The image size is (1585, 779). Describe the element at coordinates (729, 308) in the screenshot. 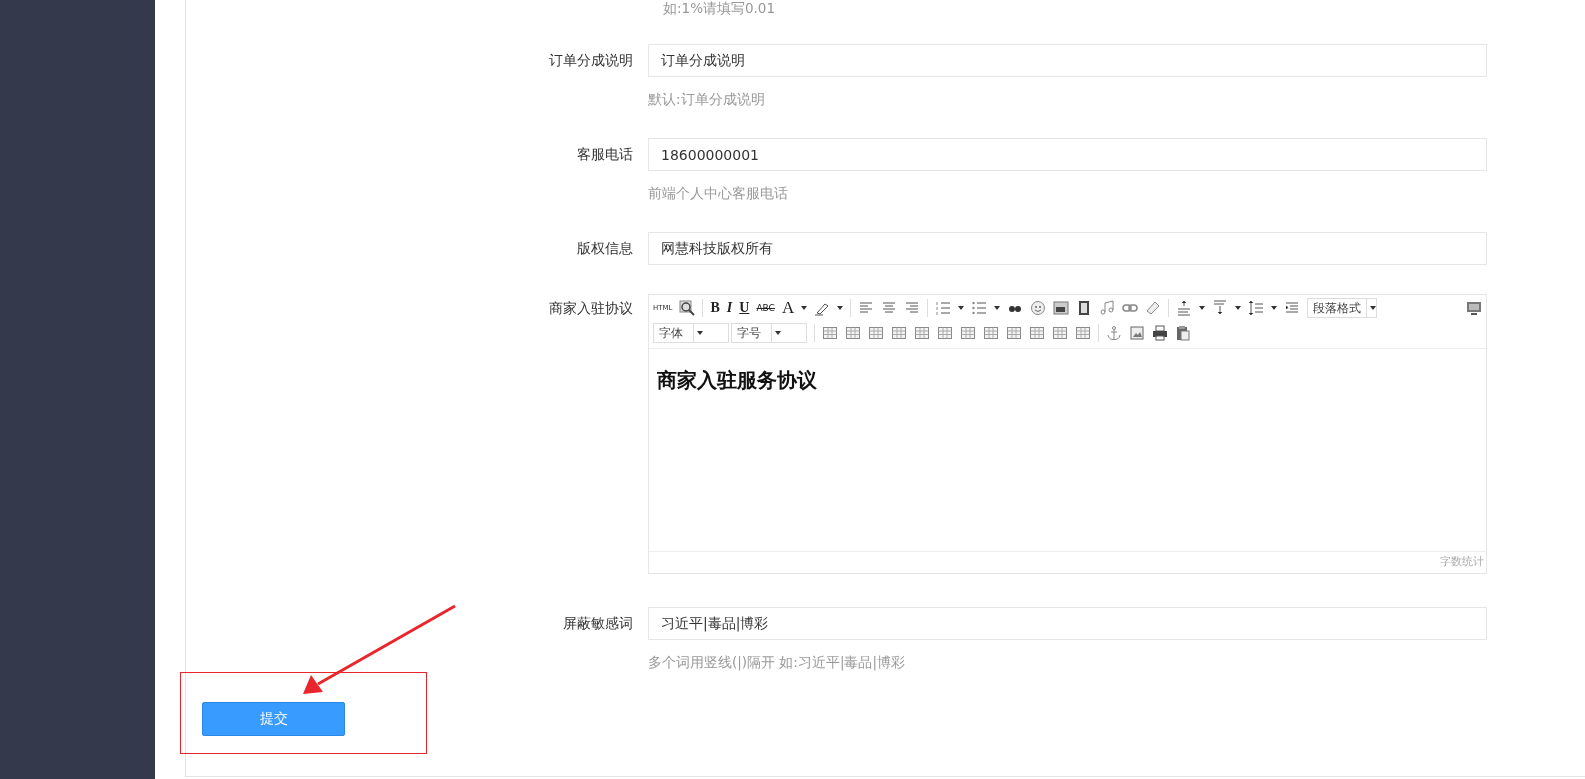

I see `italic-button: I` at that location.